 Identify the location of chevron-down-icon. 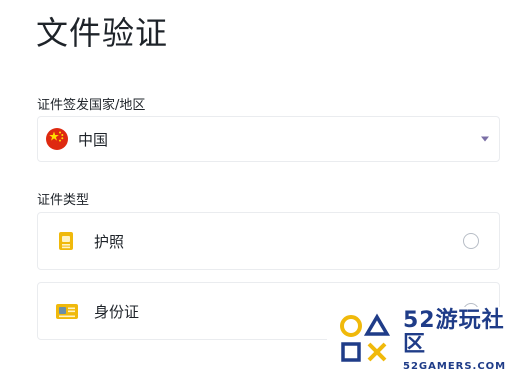
(485, 139).